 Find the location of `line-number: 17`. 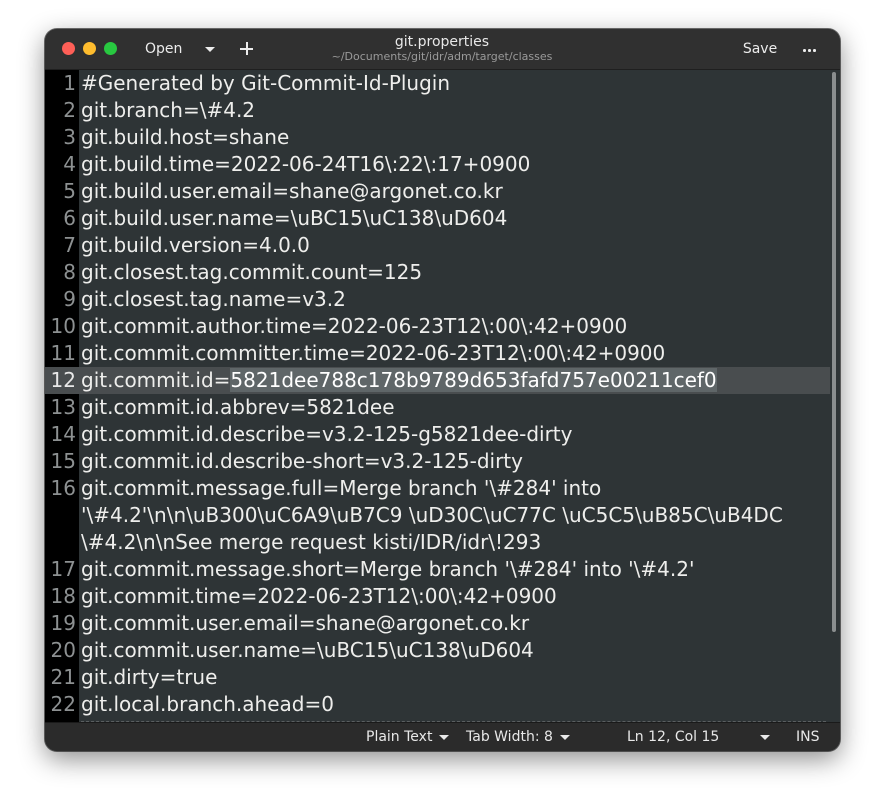

line-number: 17 is located at coordinates (63, 569).